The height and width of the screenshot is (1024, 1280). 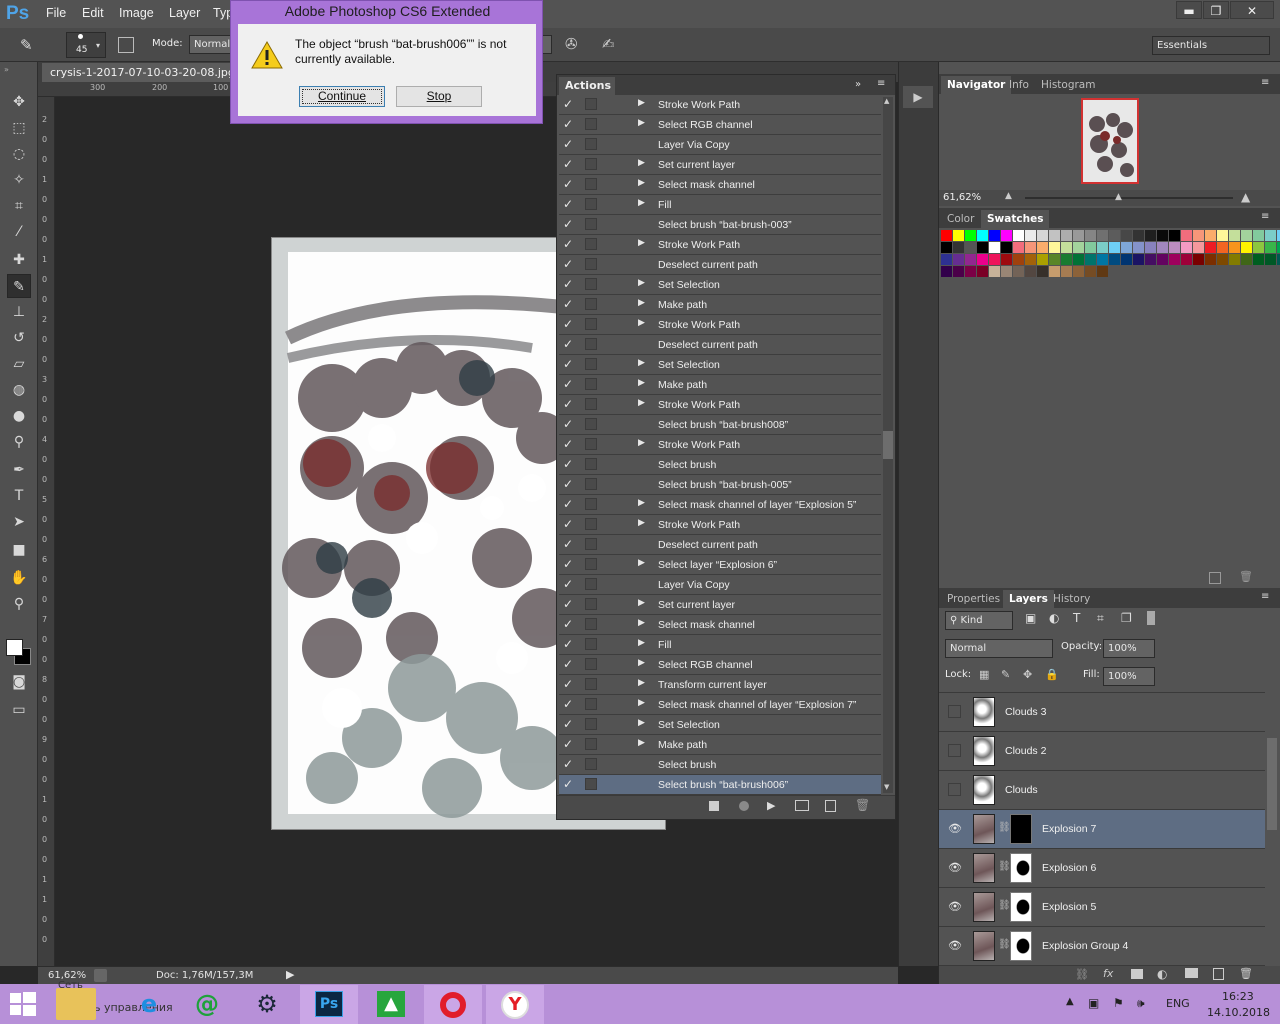 I want to click on quick-mask-icon: ◙, so click(x=19, y=682).